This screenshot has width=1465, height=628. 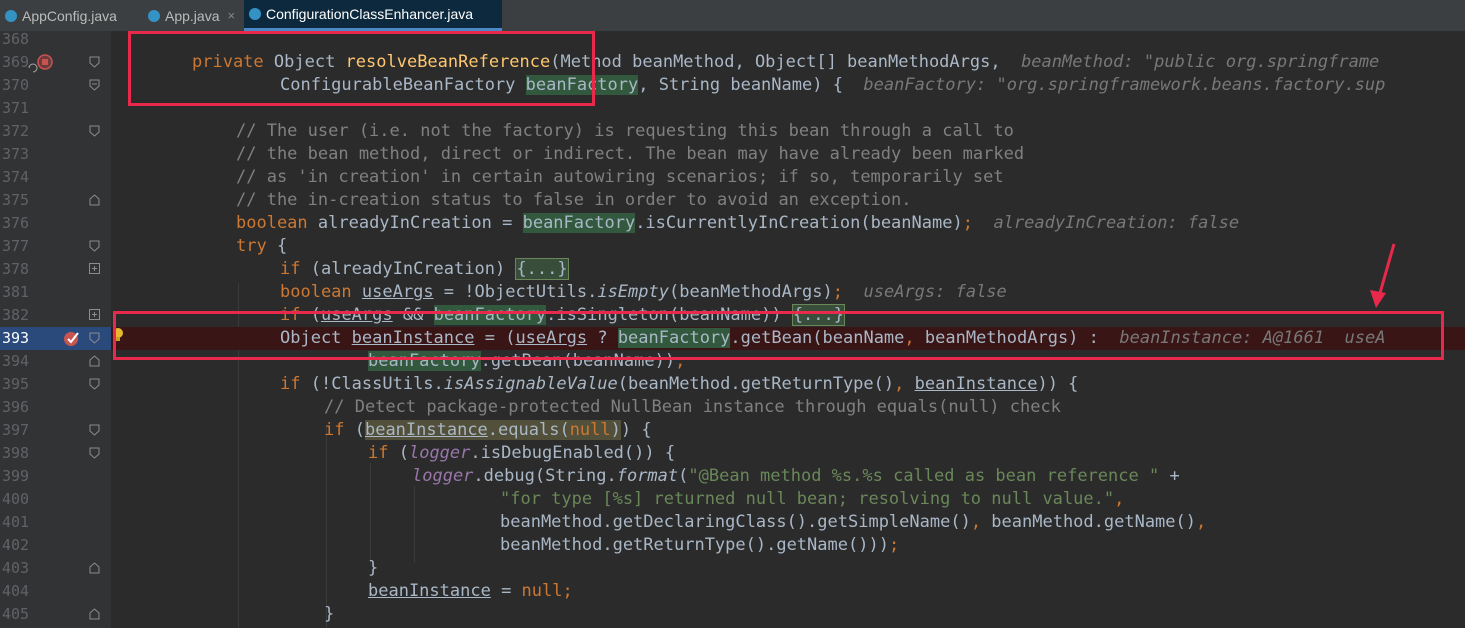 What do you see at coordinates (55, 246) in the screenshot?
I see `gutter-line: 377` at bounding box center [55, 246].